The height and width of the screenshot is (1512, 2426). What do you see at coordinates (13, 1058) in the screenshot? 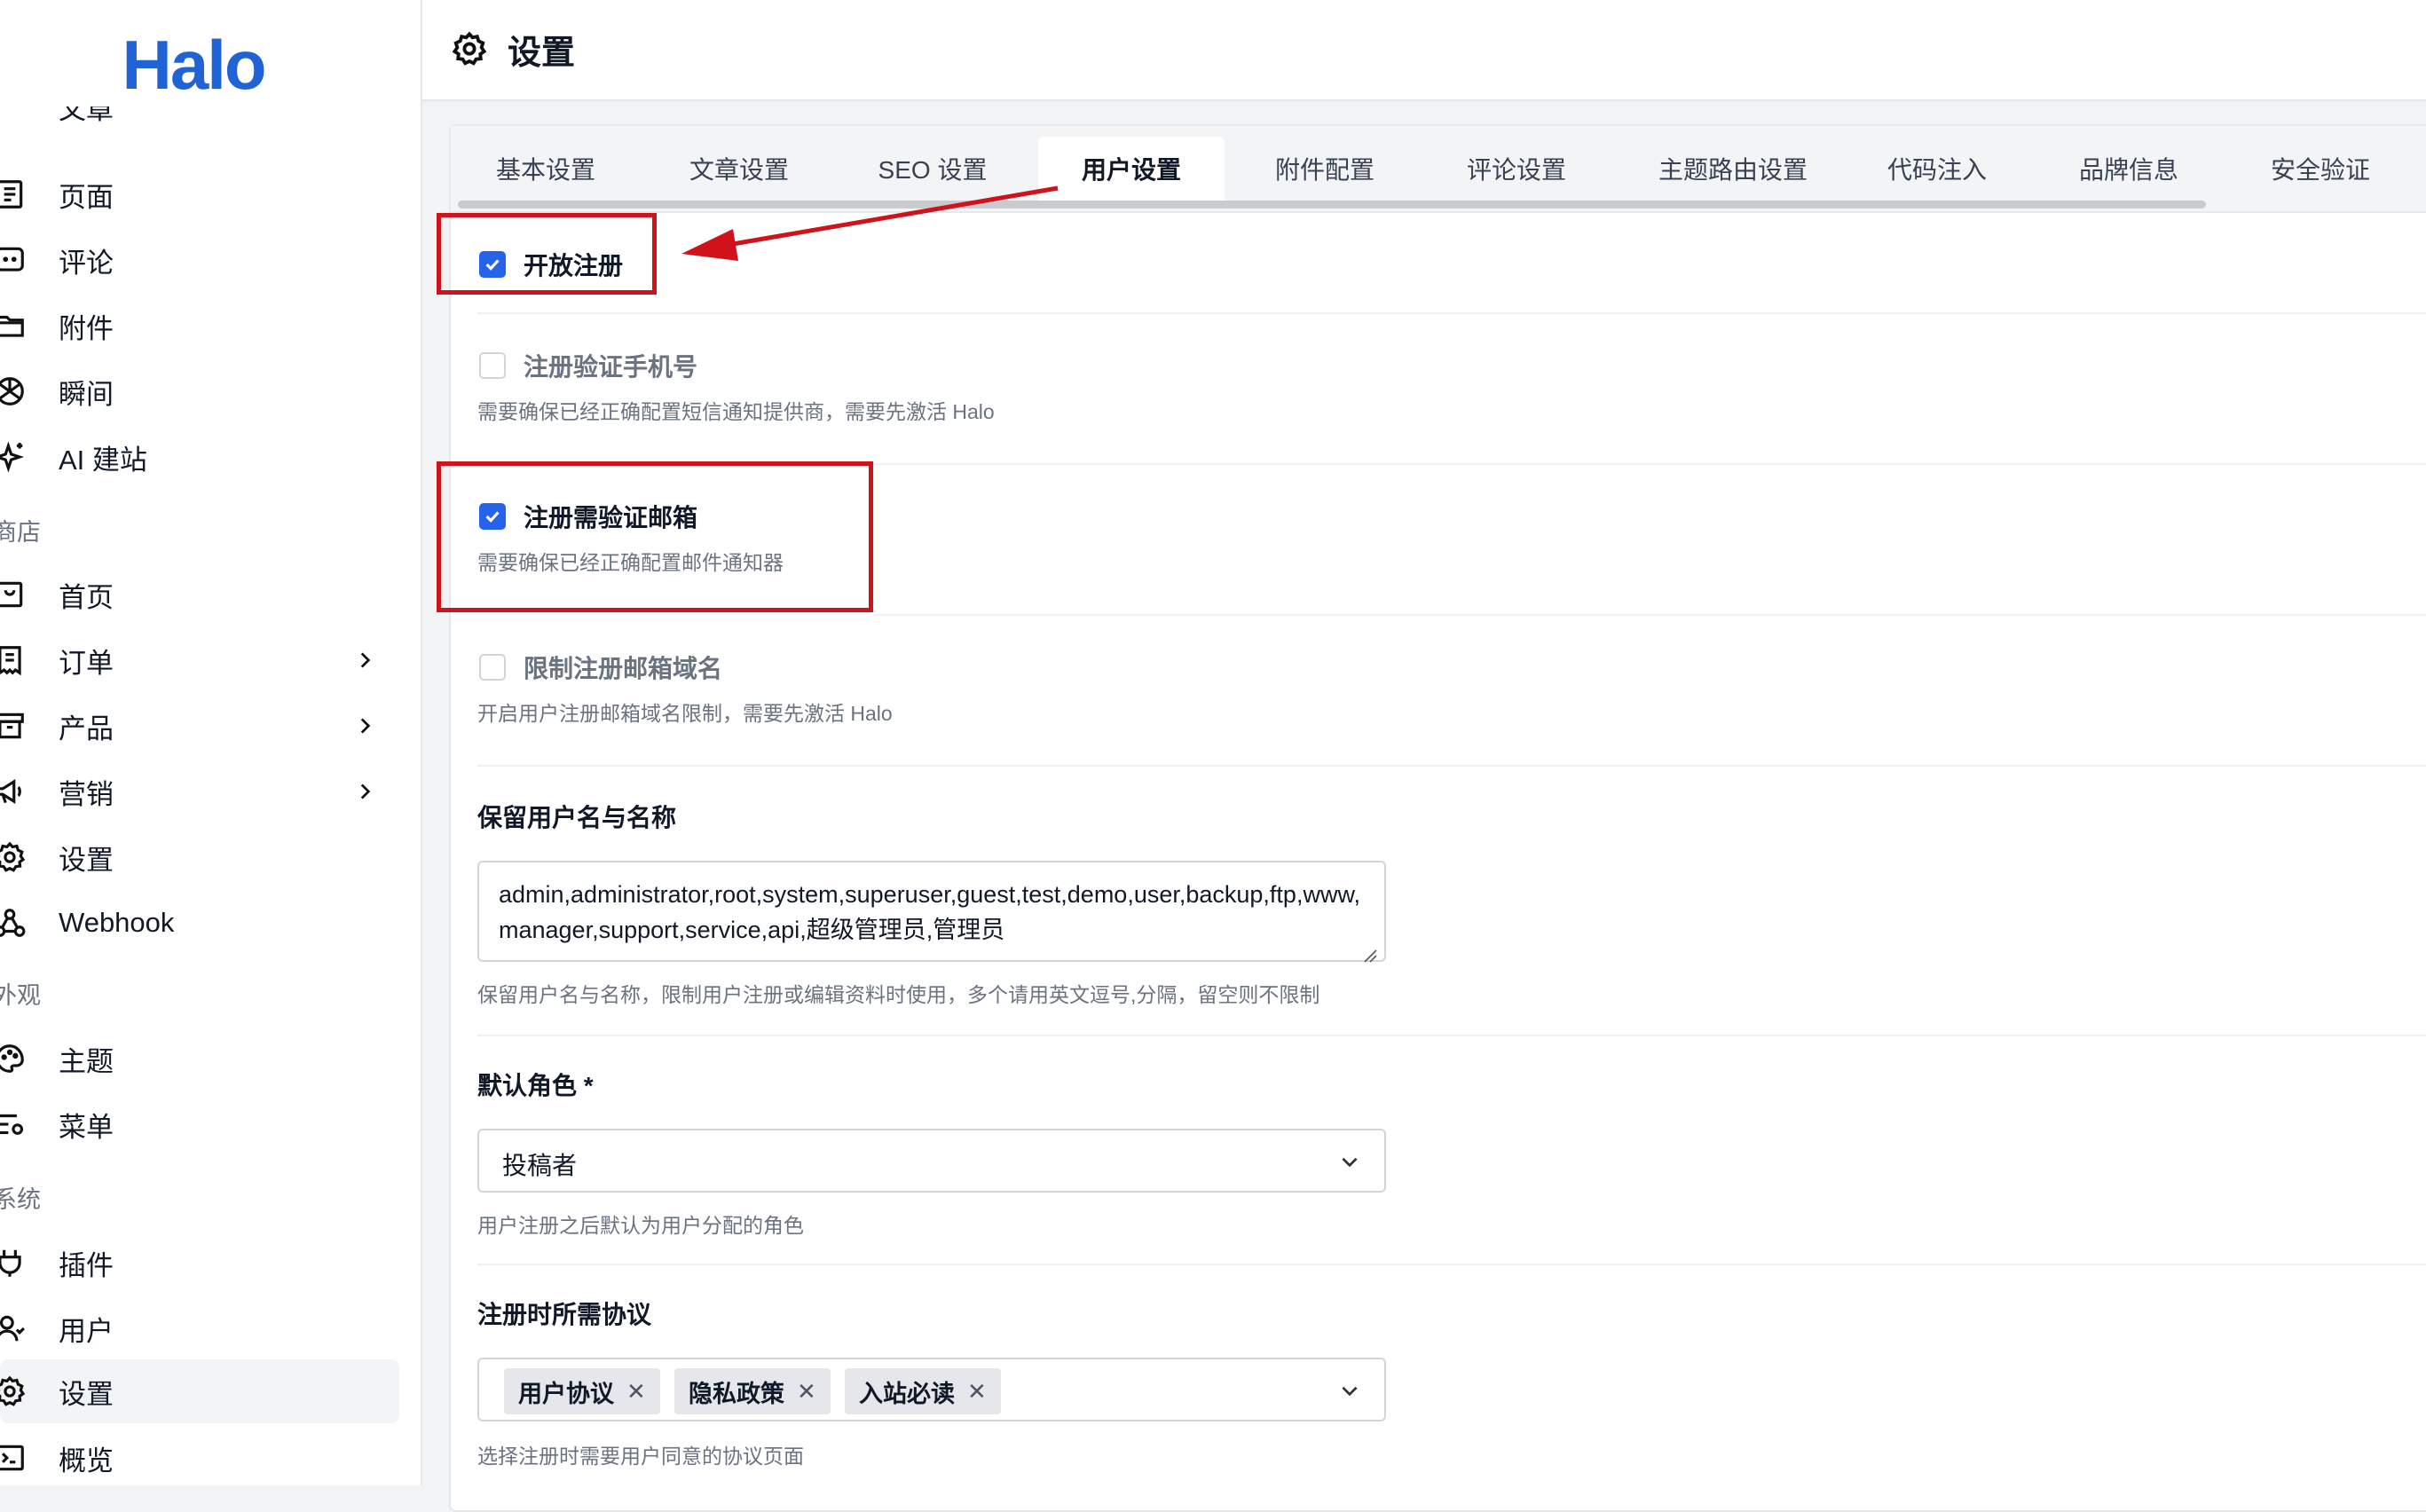
I see `palette-icon` at bounding box center [13, 1058].